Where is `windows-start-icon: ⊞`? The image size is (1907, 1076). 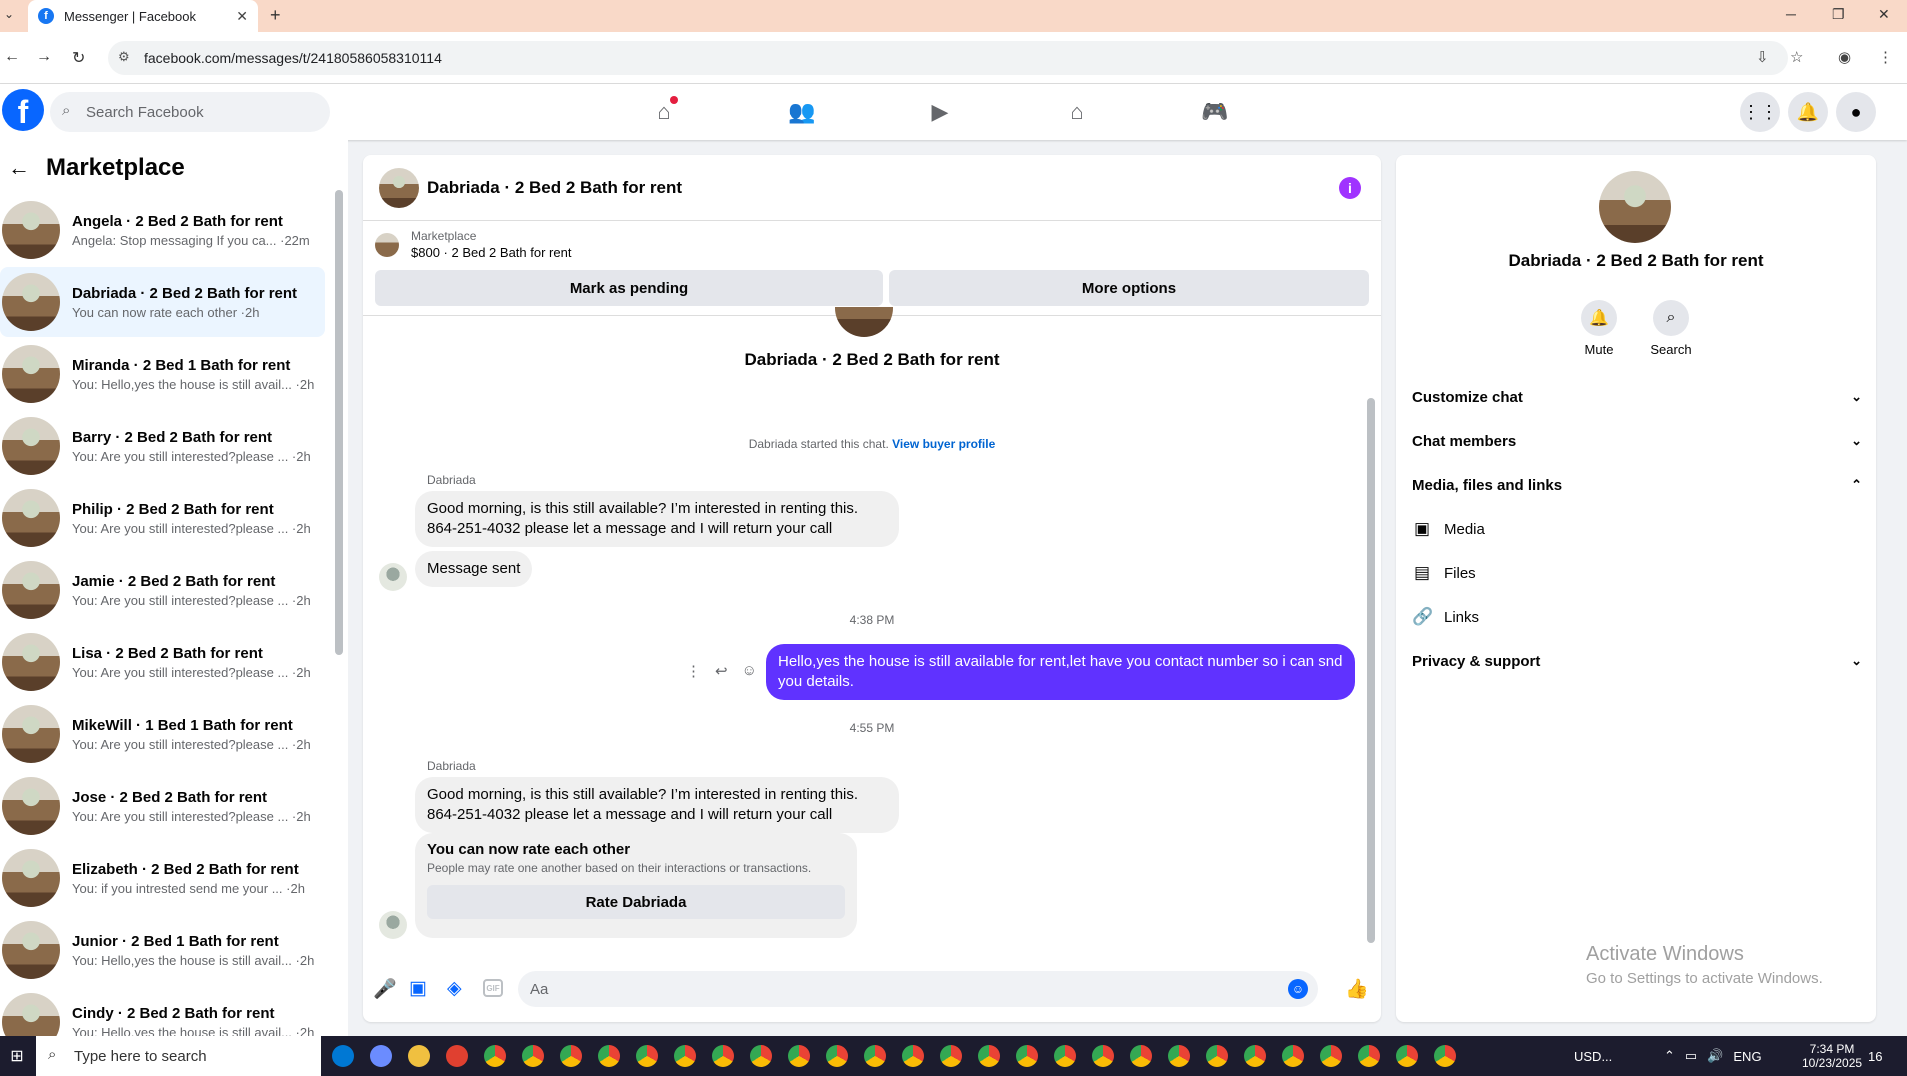 windows-start-icon: ⊞ is located at coordinates (17, 1056).